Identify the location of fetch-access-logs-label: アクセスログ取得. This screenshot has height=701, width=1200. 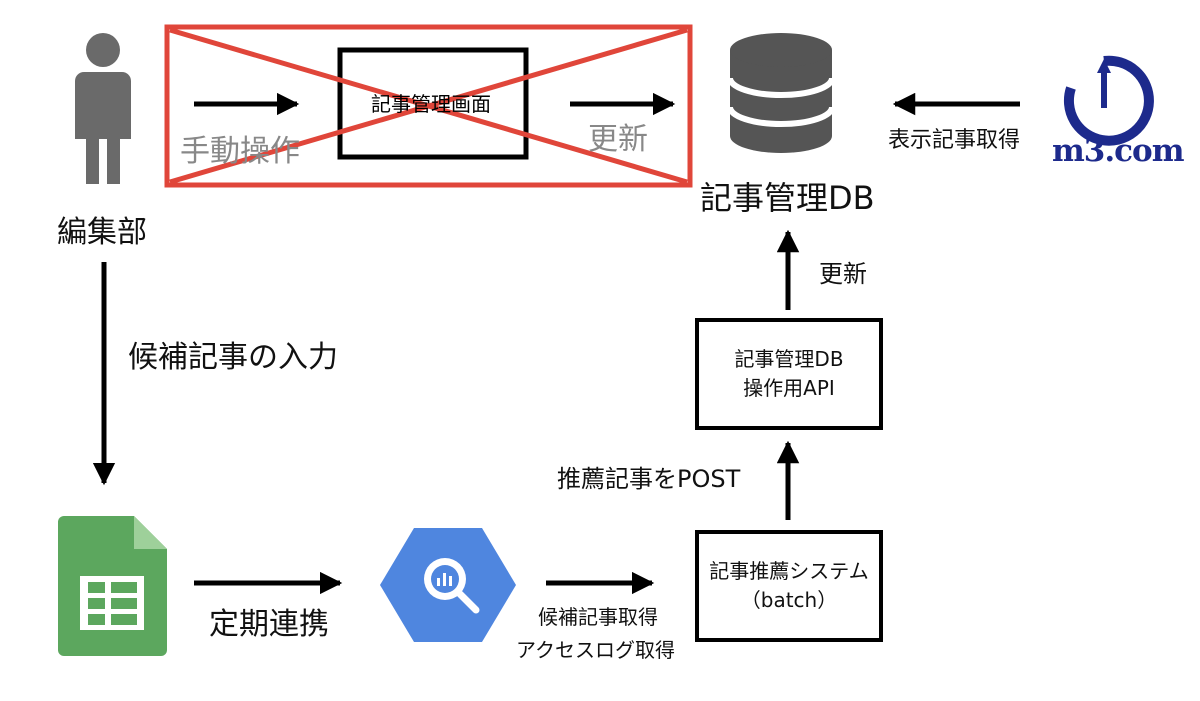
(595, 650).